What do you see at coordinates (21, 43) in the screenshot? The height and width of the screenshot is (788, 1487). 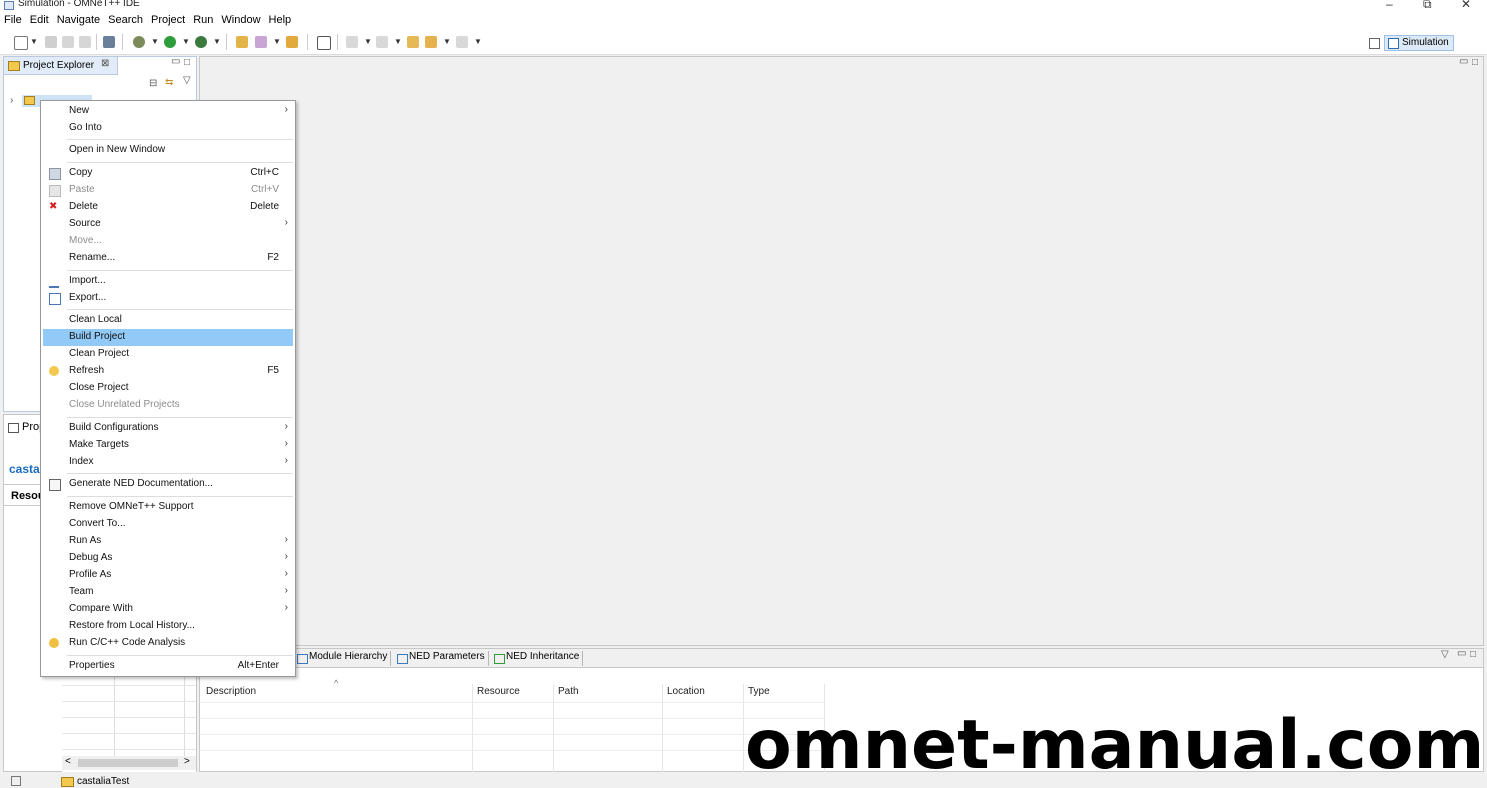 I see `new-icon` at bounding box center [21, 43].